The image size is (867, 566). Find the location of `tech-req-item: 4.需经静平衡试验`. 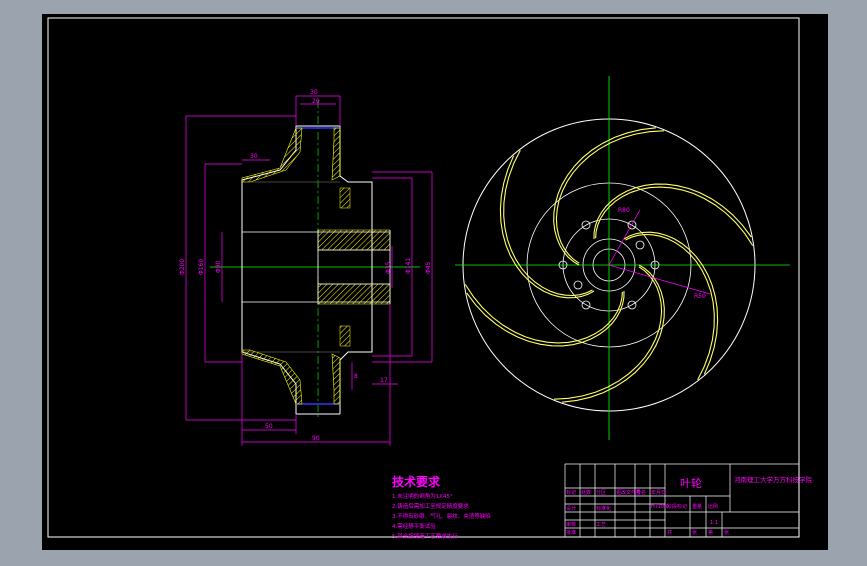

tech-req-item: 4.需经静平衡试验 is located at coordinates (414, 526).